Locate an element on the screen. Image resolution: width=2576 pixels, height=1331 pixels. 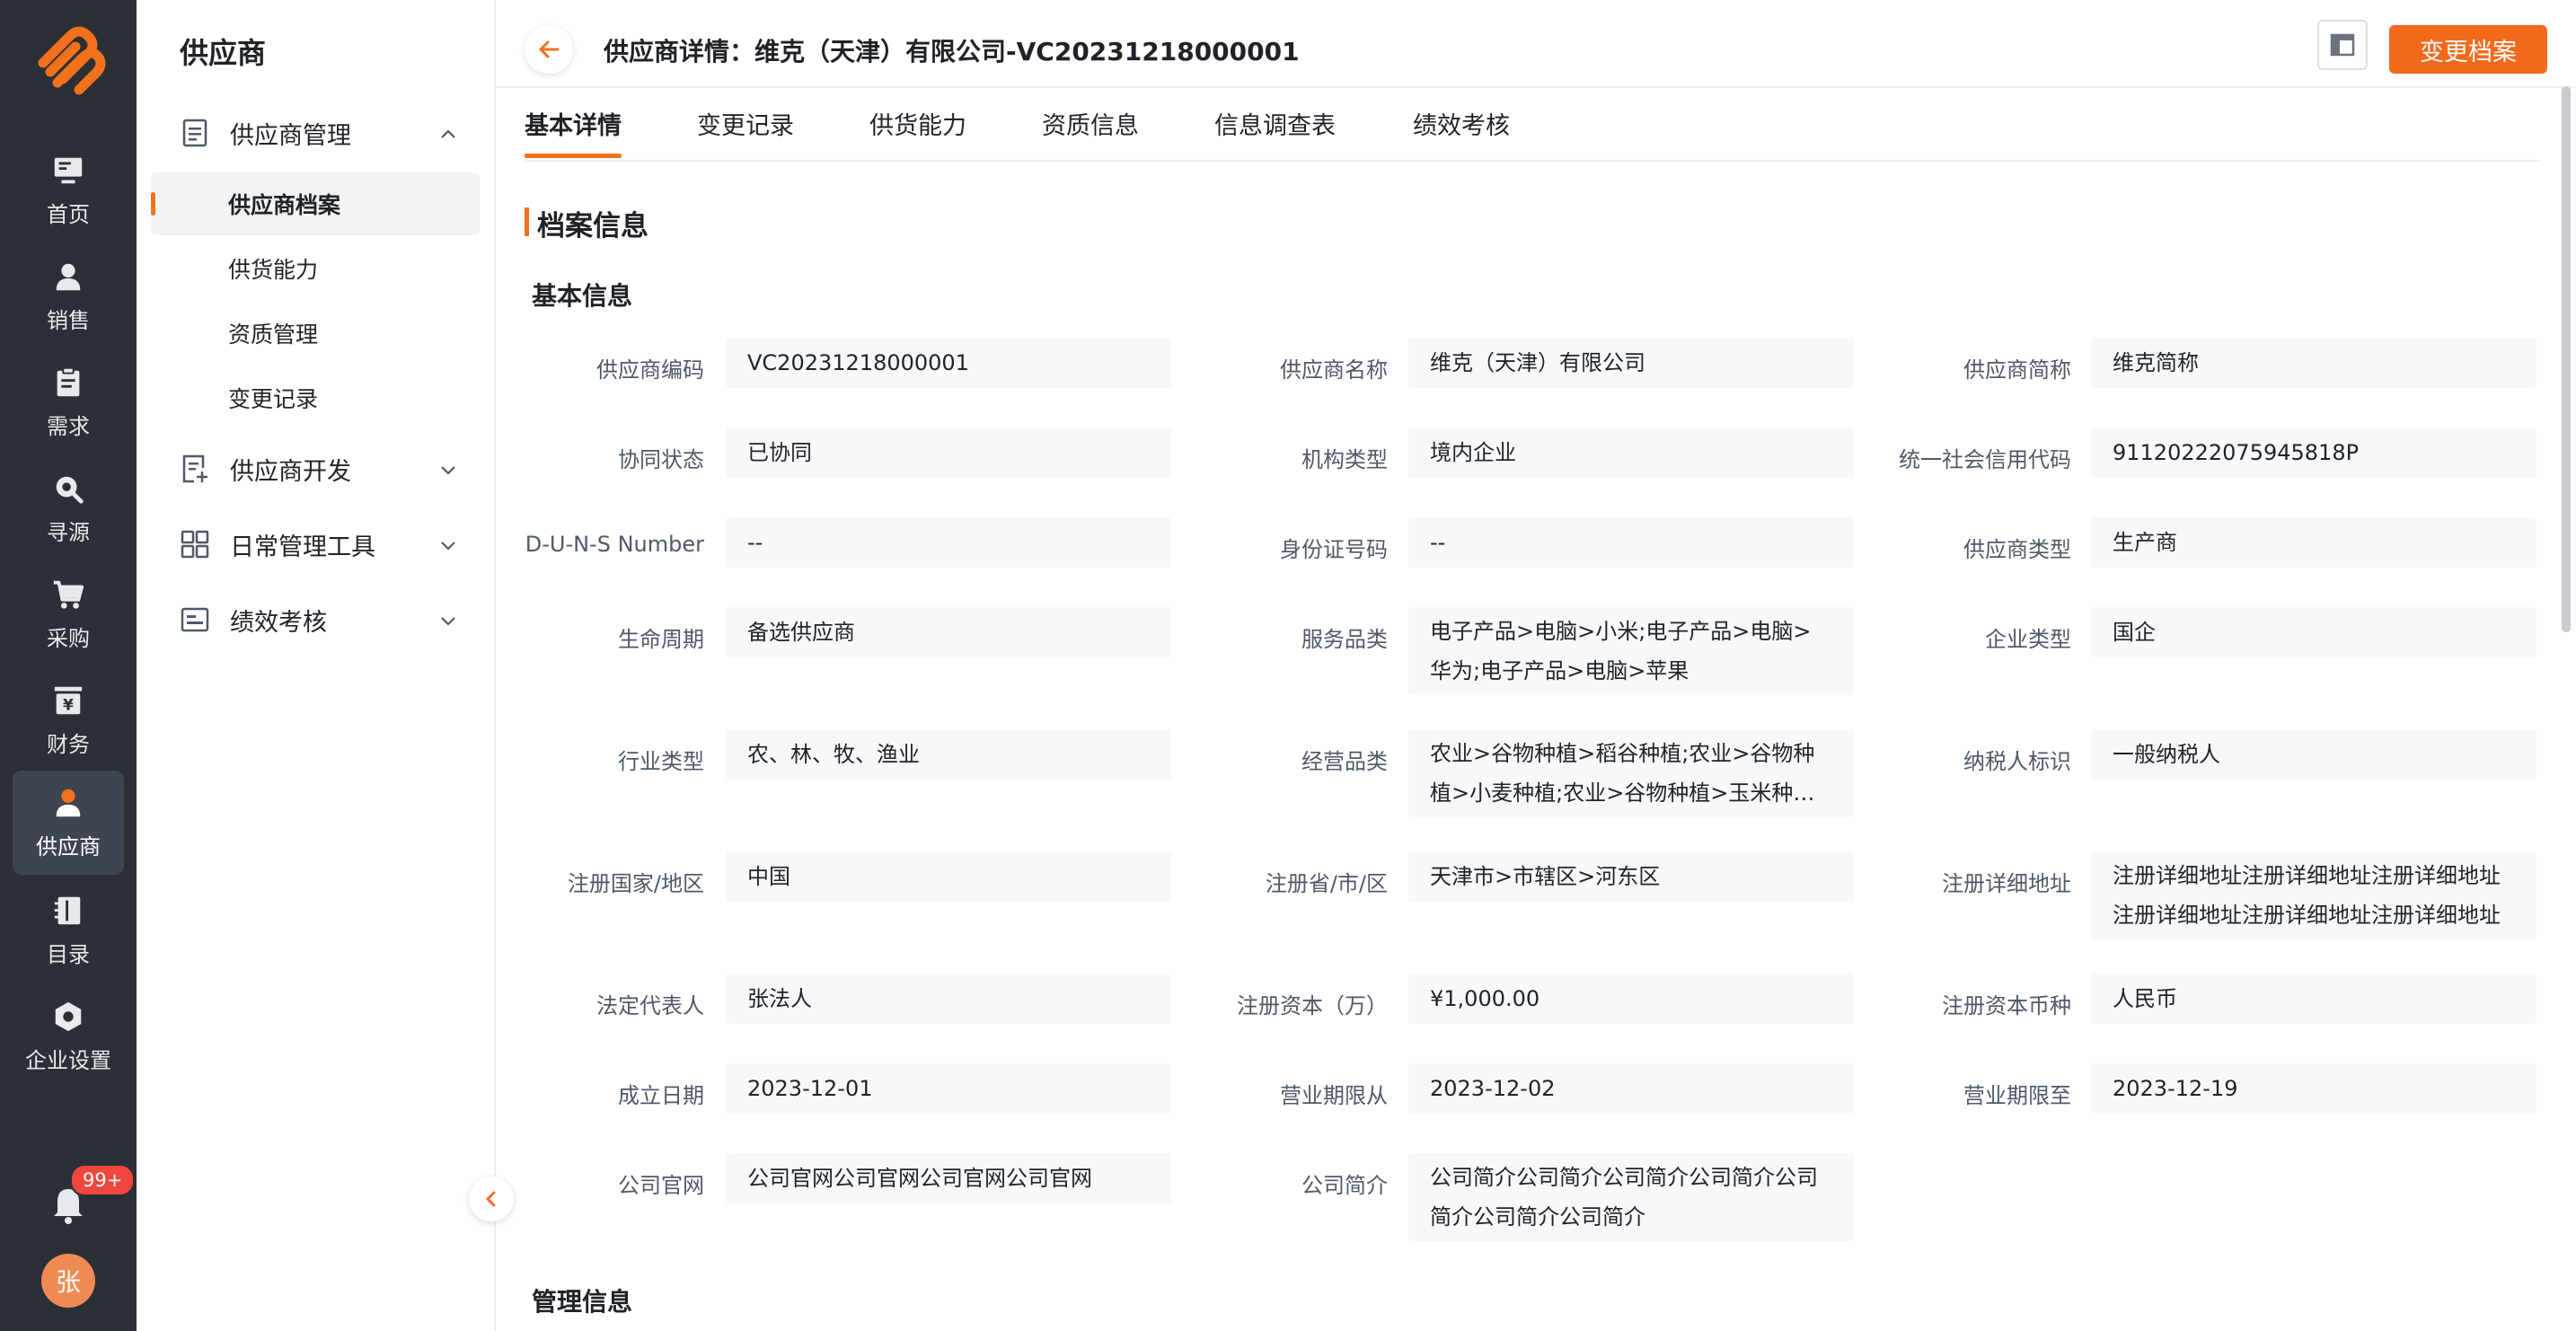
supplier-short-name-value: 维克简称 is located at coordinates (2313, 363).